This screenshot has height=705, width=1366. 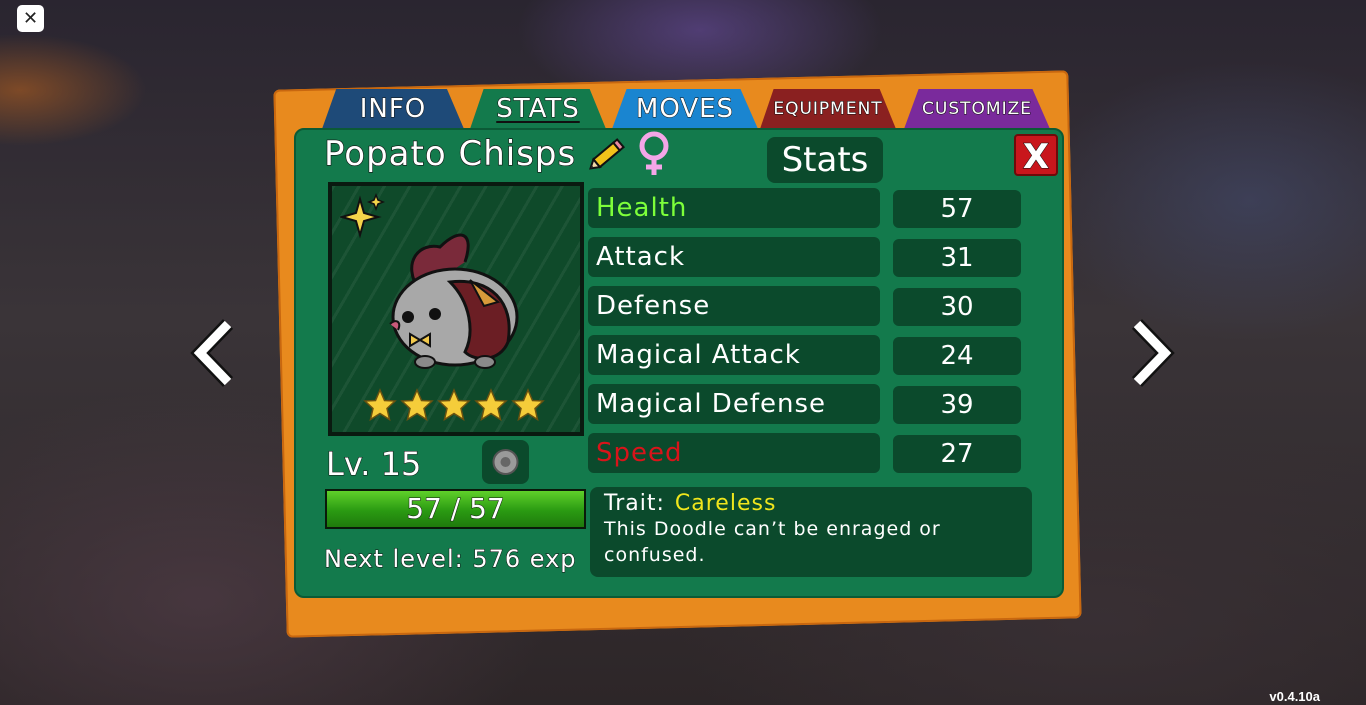 What do you see at coordinates (725, 503) in the screenshot?
I see `trait-name: Careless` at bounding box center [725, 503].